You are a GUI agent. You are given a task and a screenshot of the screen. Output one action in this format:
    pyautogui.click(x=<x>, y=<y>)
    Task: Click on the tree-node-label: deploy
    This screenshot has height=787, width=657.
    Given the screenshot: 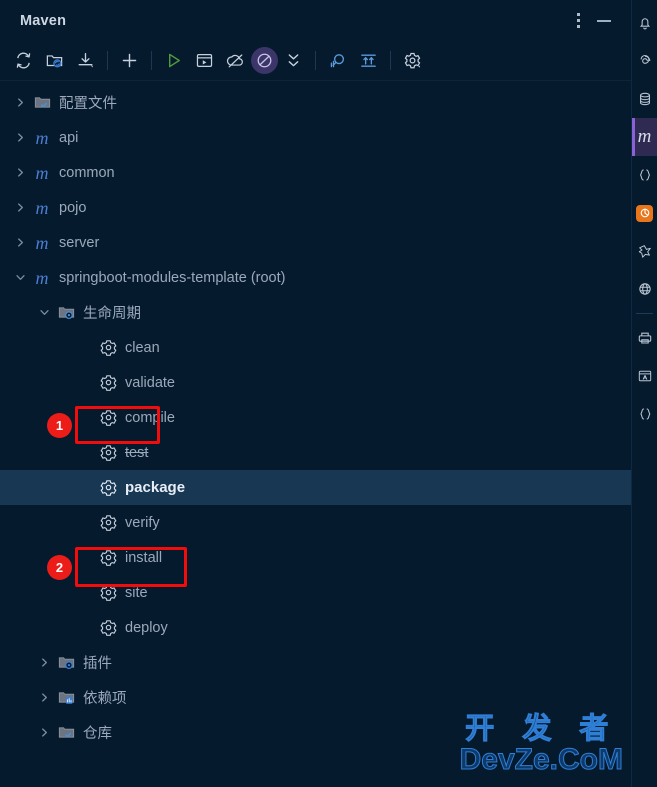 What is the action you would take?
    pyautogui.click(x=146, y=627)
    